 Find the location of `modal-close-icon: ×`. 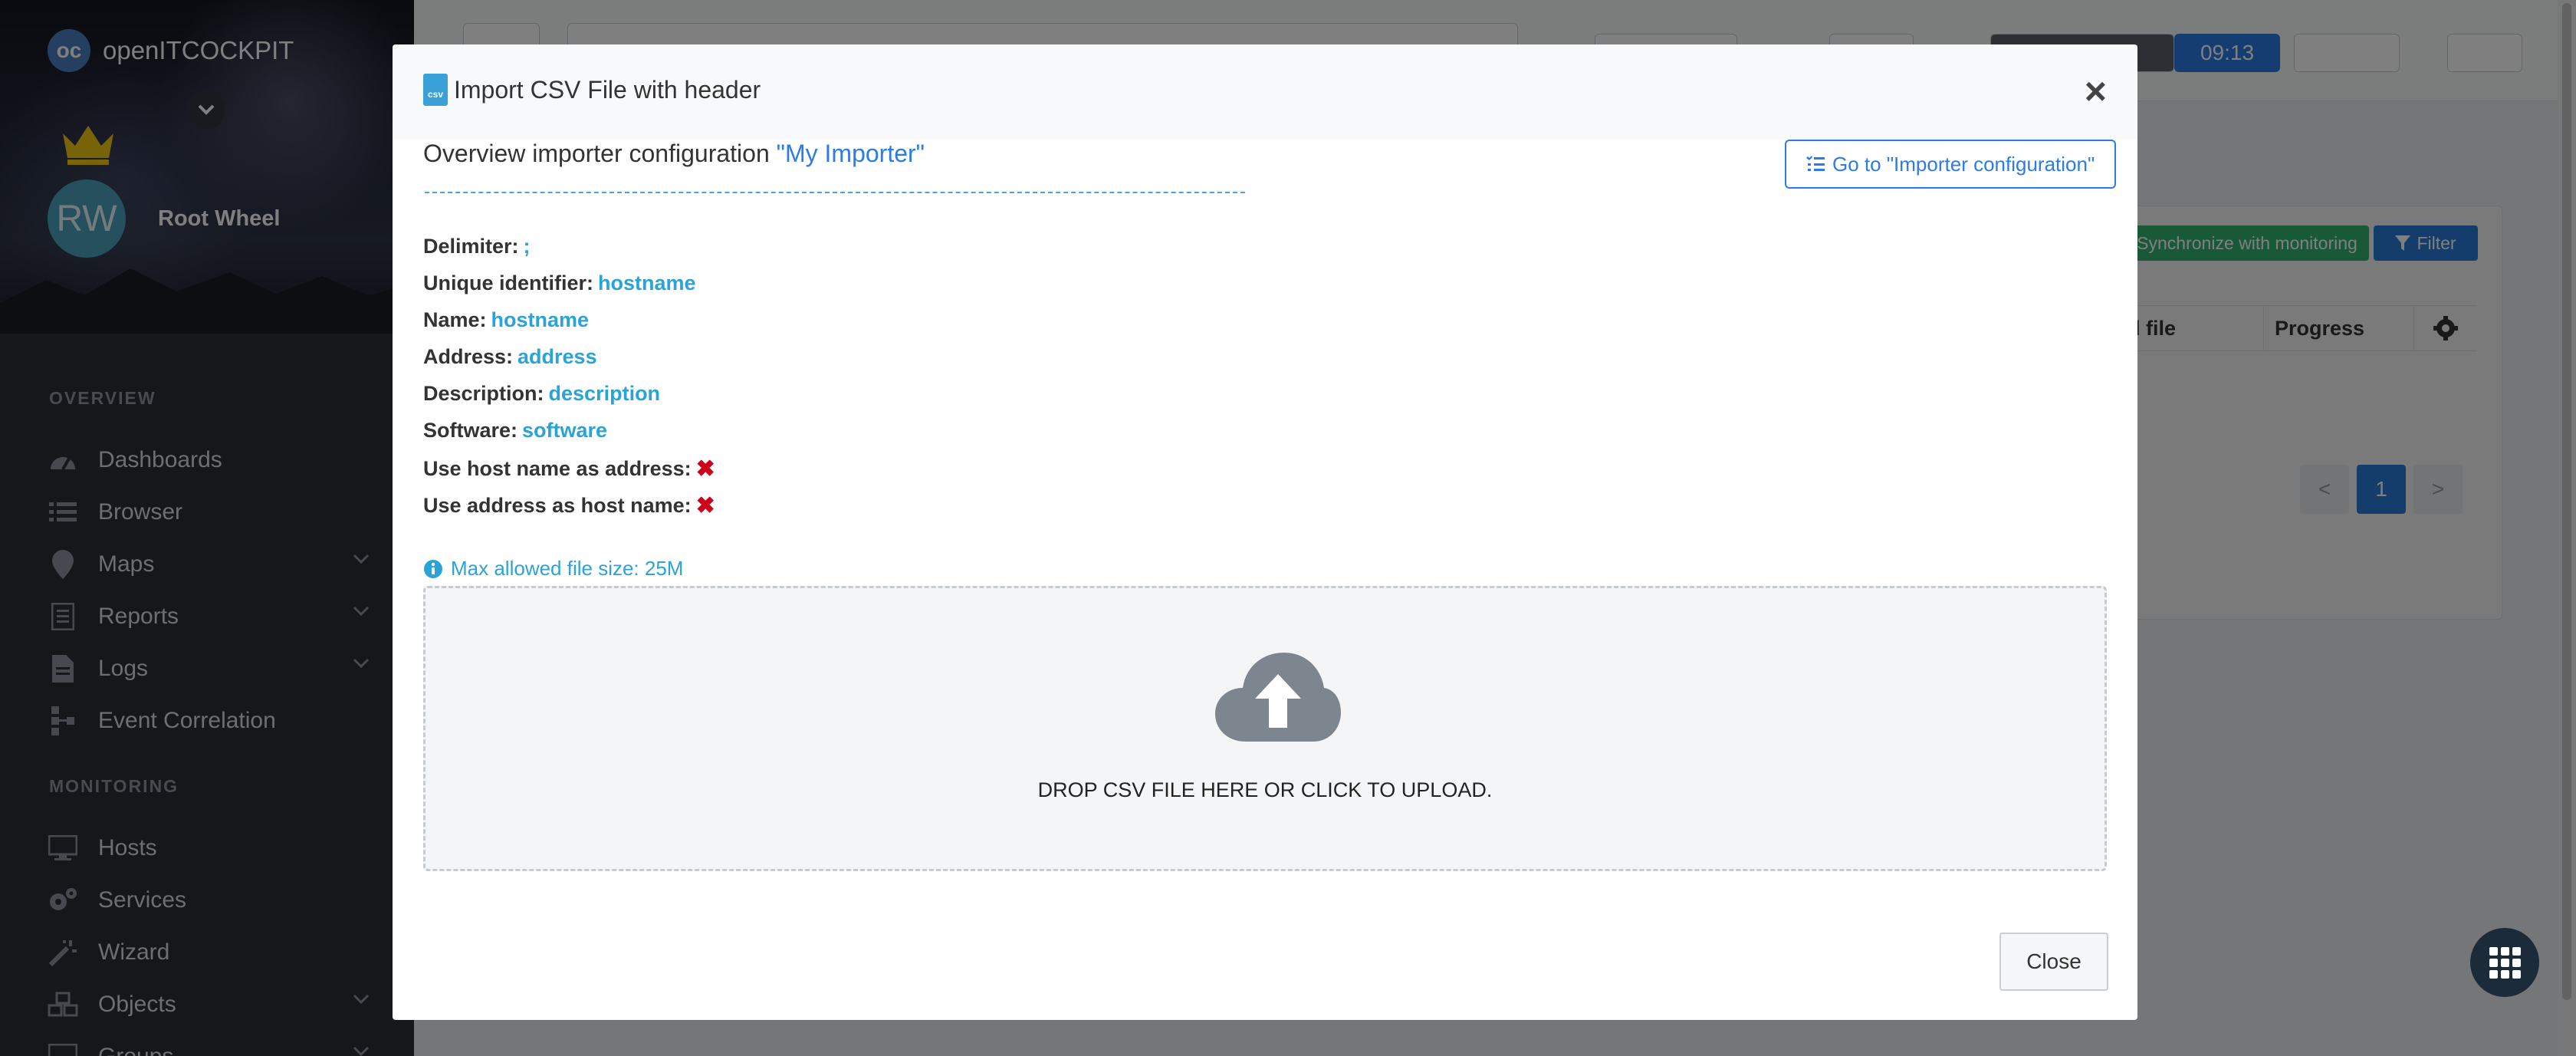

modal-close-icon: × is located at coordinates (2096, 91).